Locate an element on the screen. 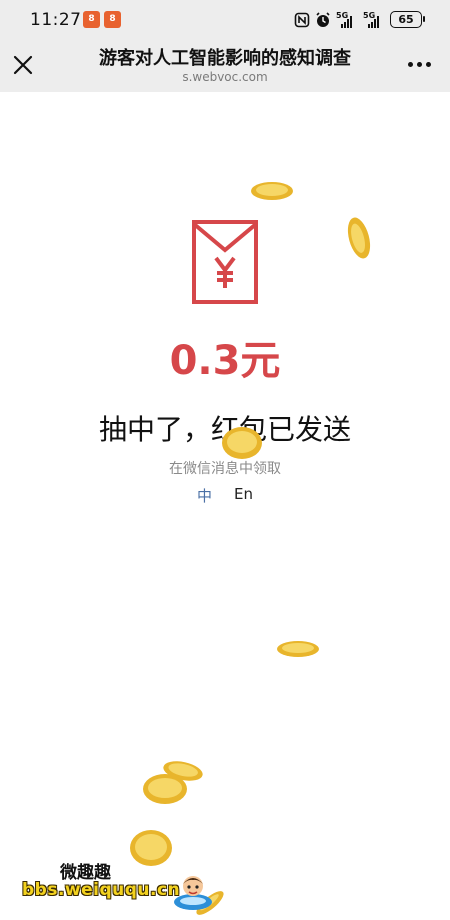  language-switch: 中 En is located at coordinates (225, 495).